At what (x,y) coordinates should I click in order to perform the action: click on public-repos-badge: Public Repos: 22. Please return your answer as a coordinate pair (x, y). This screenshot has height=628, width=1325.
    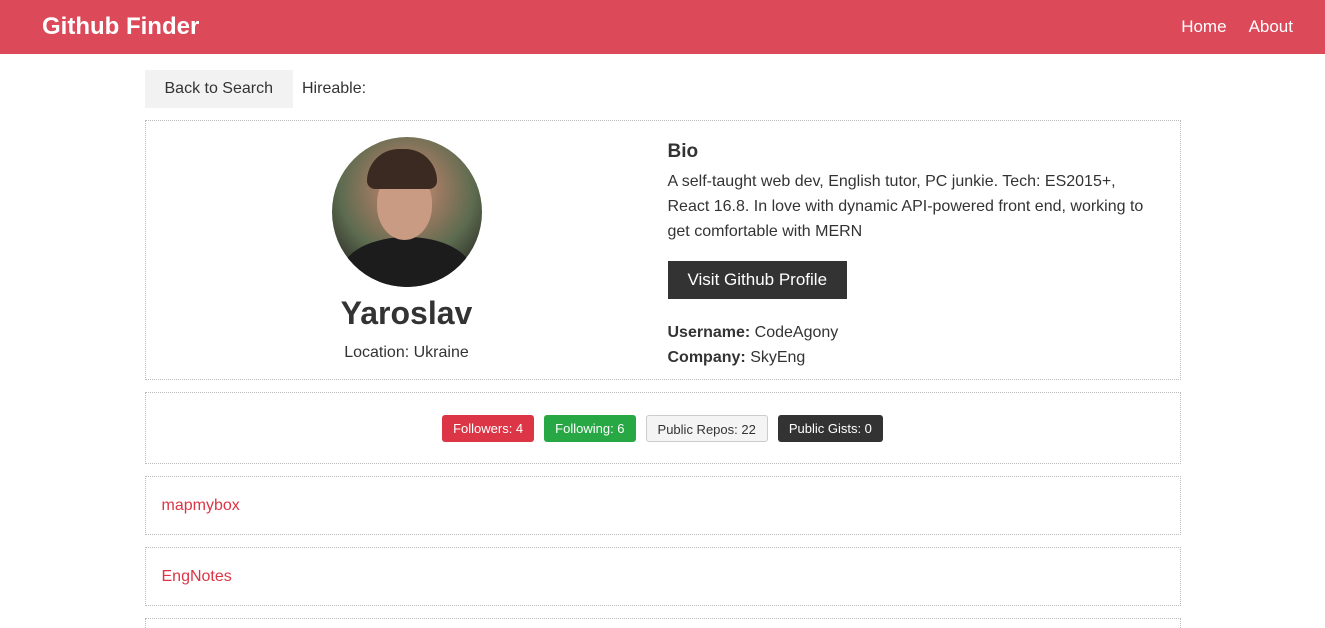
    Looking at the image, I should click on (706, 428).